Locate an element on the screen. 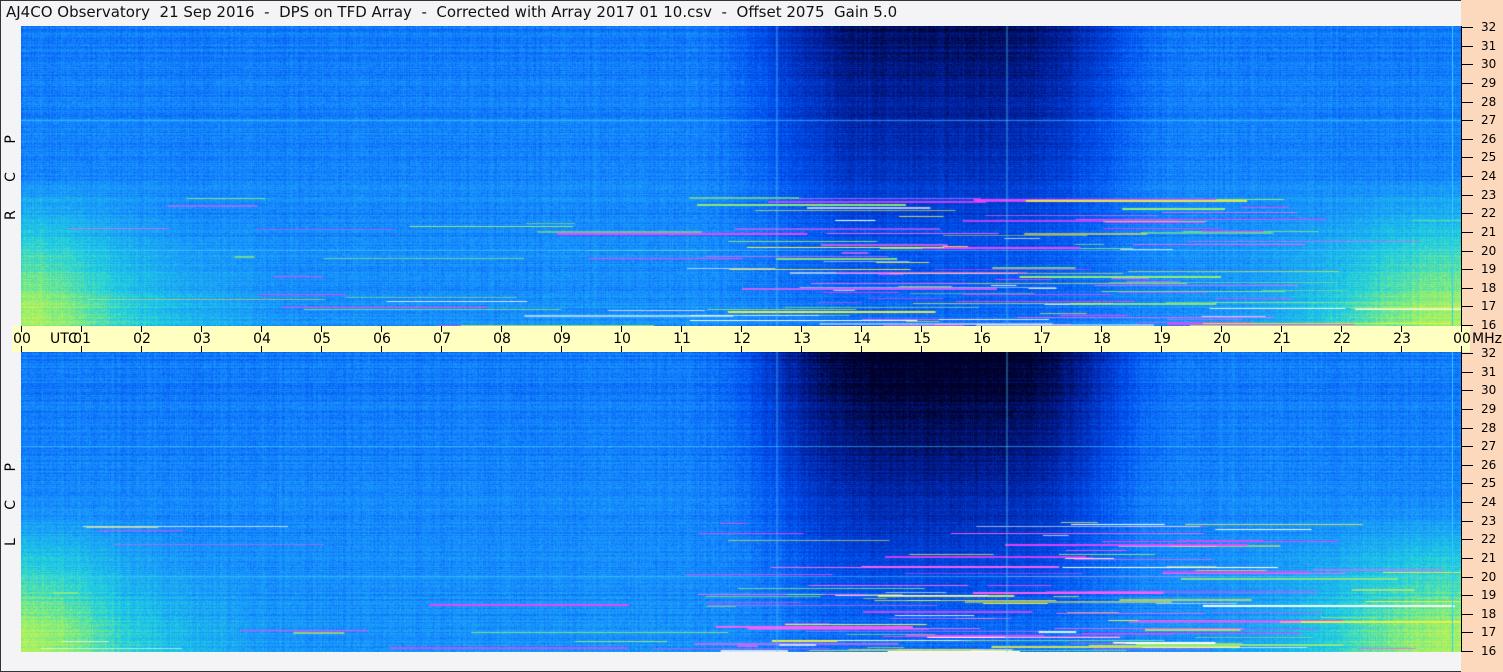 The image size is (1503, 672). x-tick-label: 14 is located at coordinates (862, 339).